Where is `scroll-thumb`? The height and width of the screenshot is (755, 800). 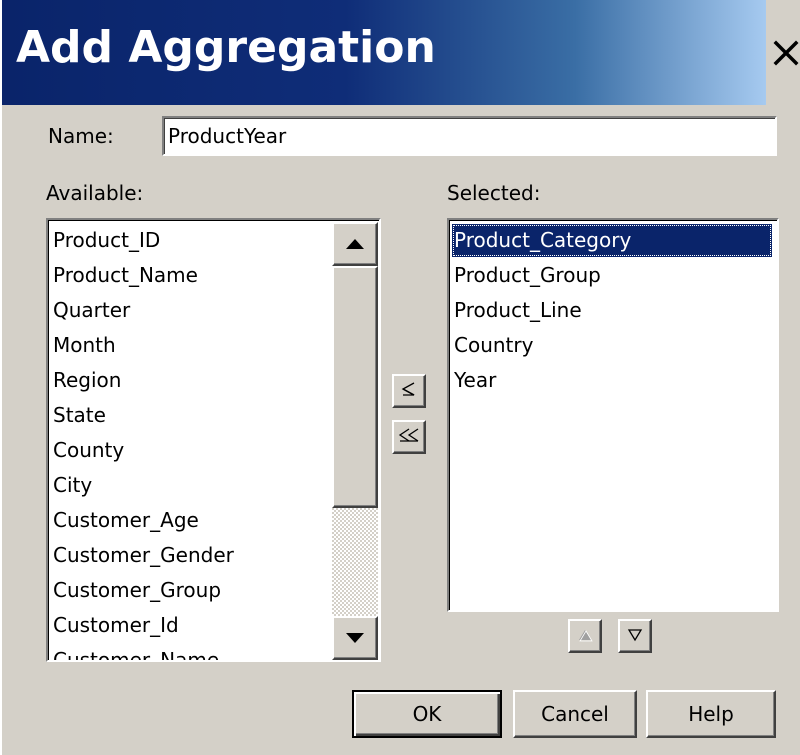
scroll-thumb is located at coordinates (355, 387).